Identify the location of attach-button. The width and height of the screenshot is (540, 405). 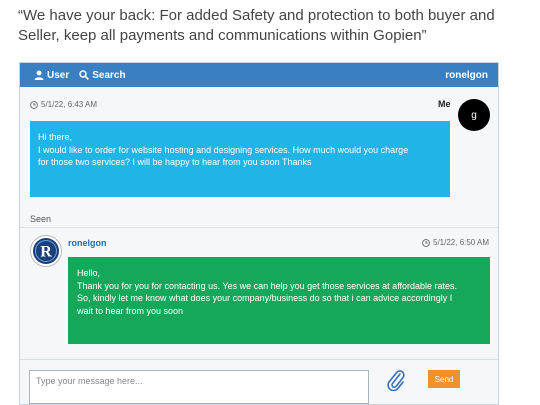
(396, 382).